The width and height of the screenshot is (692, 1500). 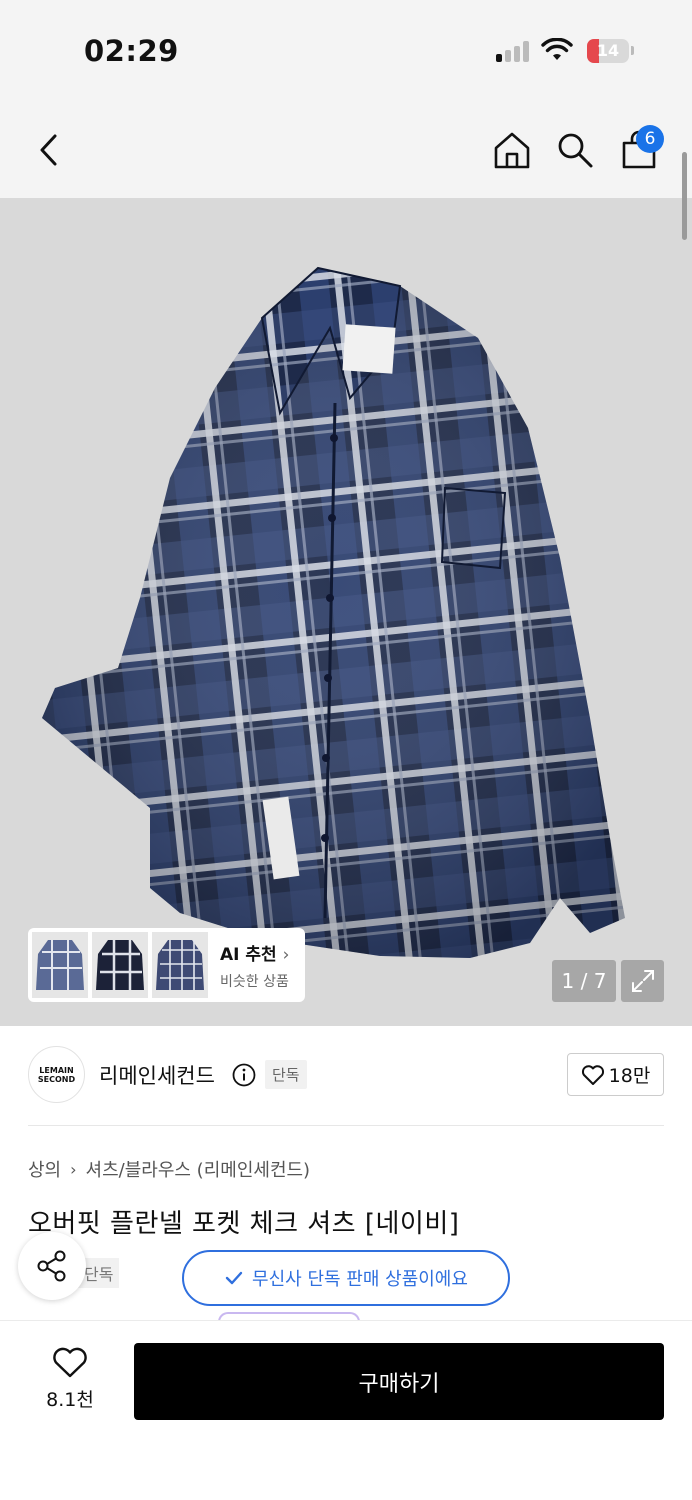 I want to click on home-button, so click(x=512, y=150).